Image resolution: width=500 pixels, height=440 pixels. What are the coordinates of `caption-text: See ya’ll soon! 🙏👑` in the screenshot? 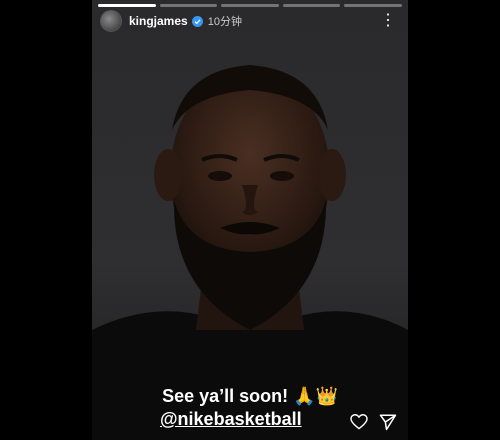 It's located at (250, 396).